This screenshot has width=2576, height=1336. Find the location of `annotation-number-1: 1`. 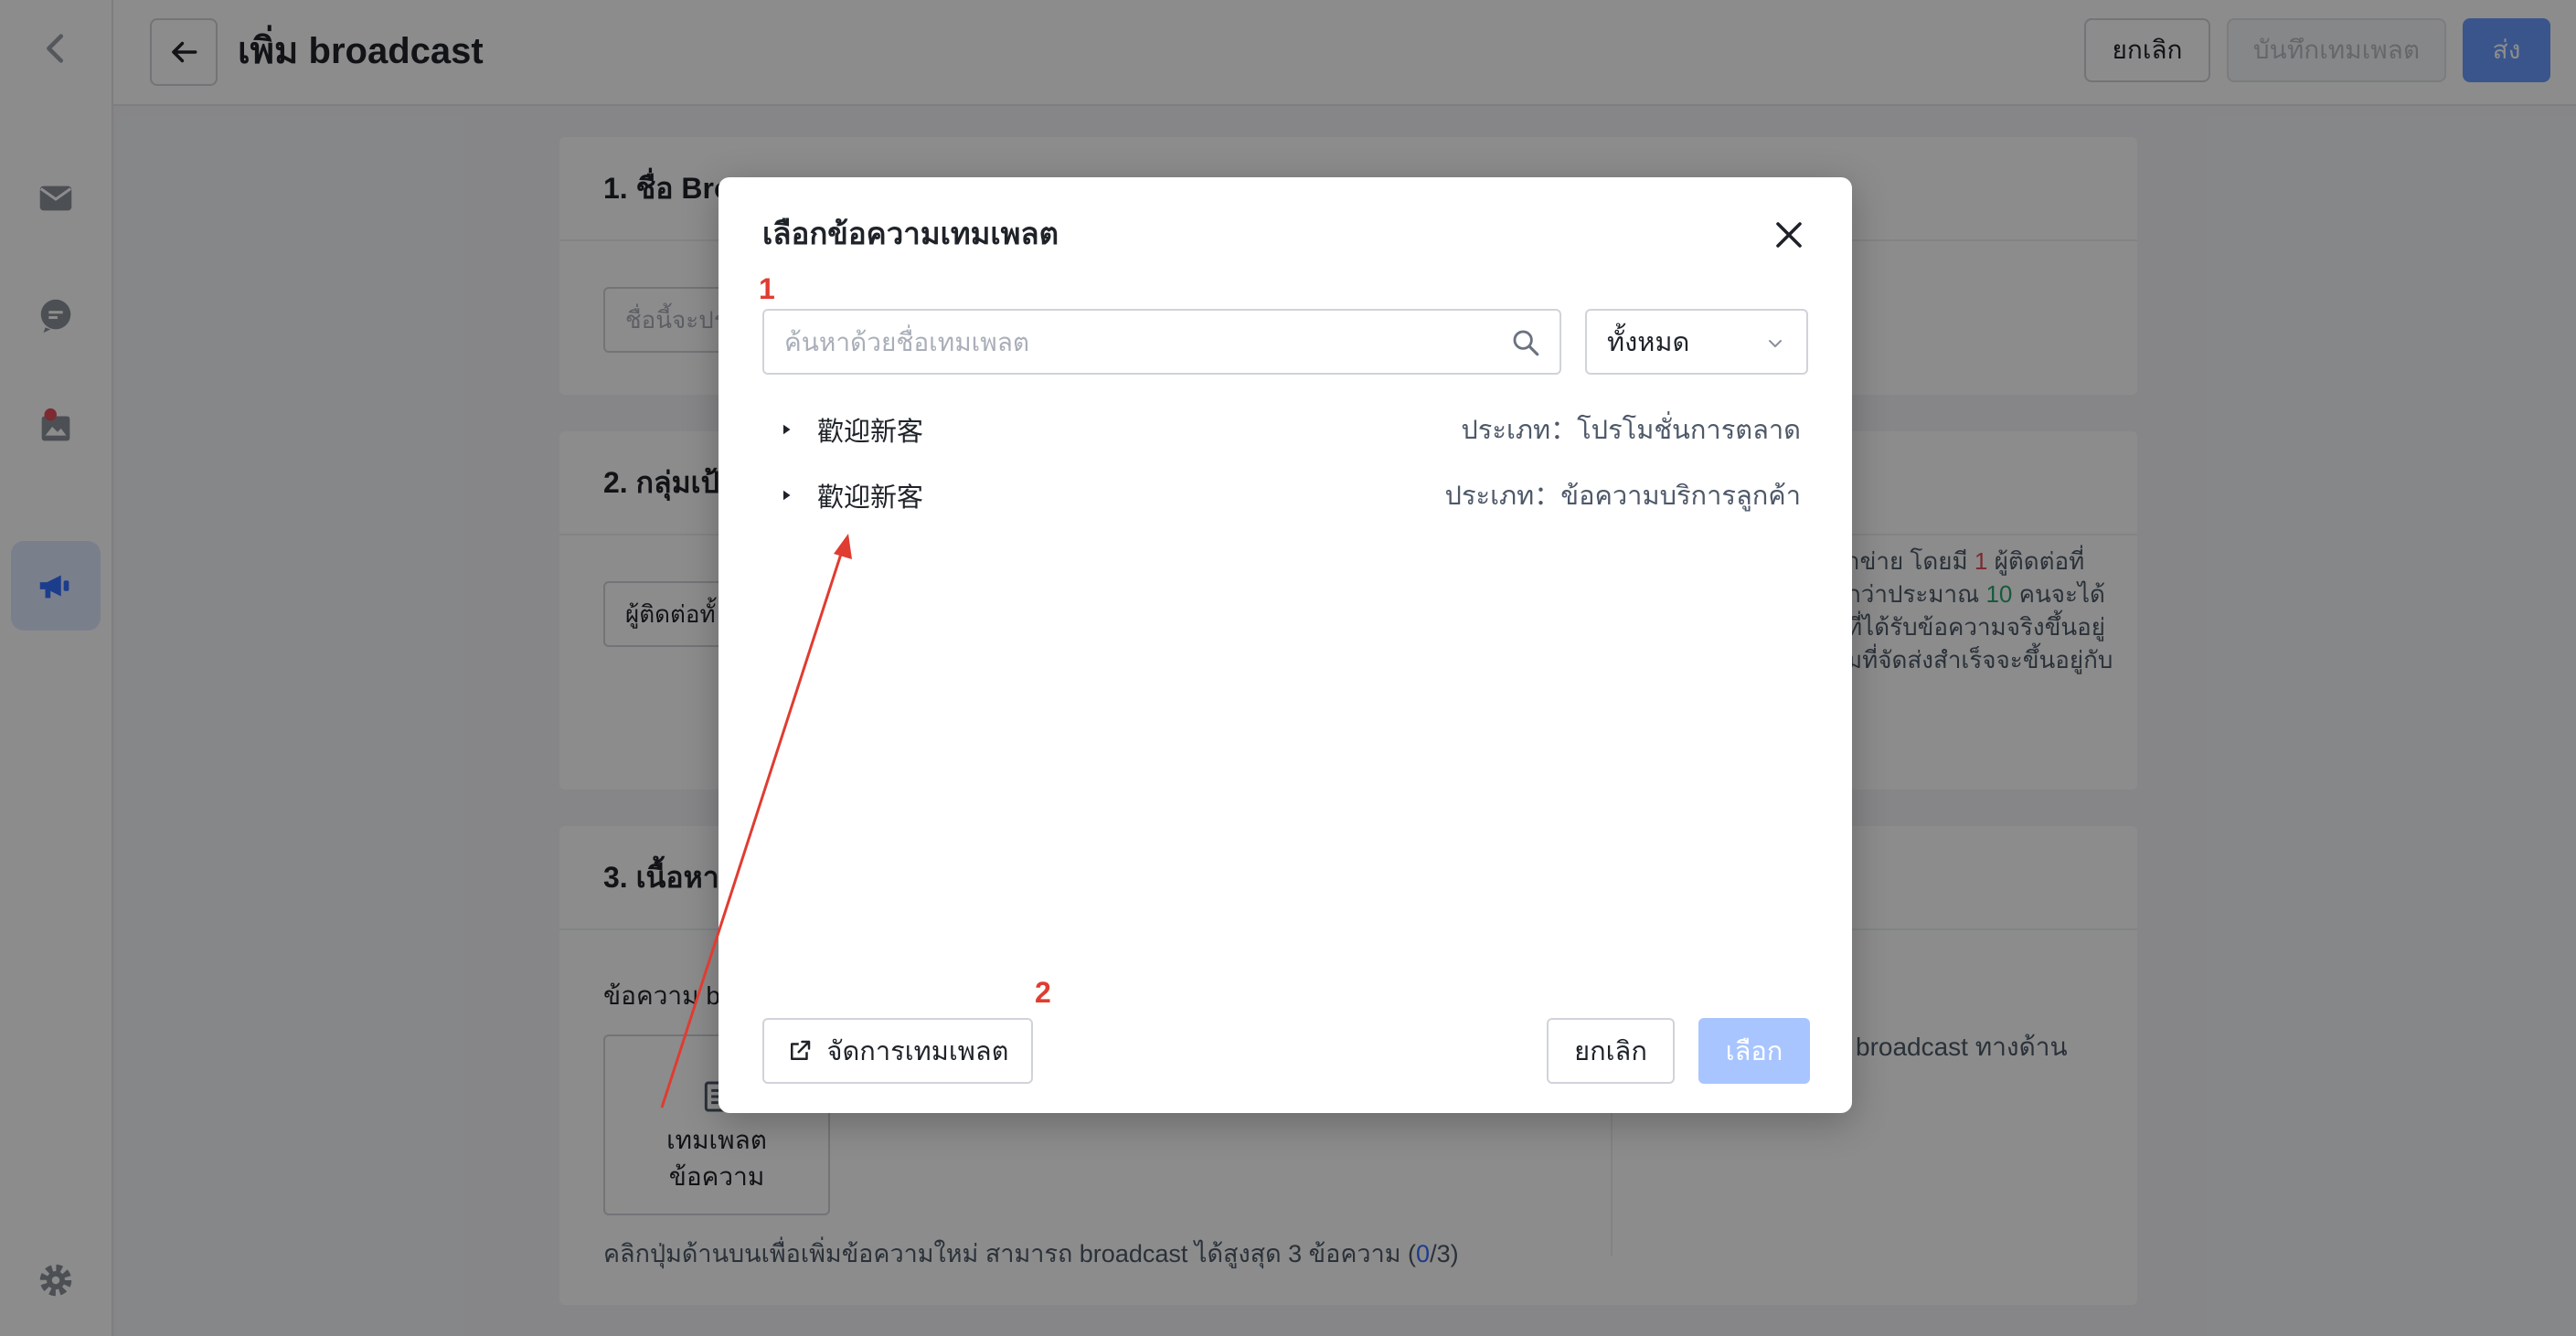

annotation-number-1: 1 is located at coordinates (767, 289).